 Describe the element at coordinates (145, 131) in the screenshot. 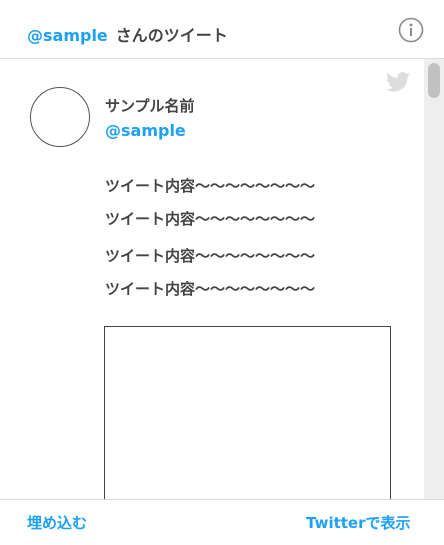

I see `author-handle: @sample` at that location.